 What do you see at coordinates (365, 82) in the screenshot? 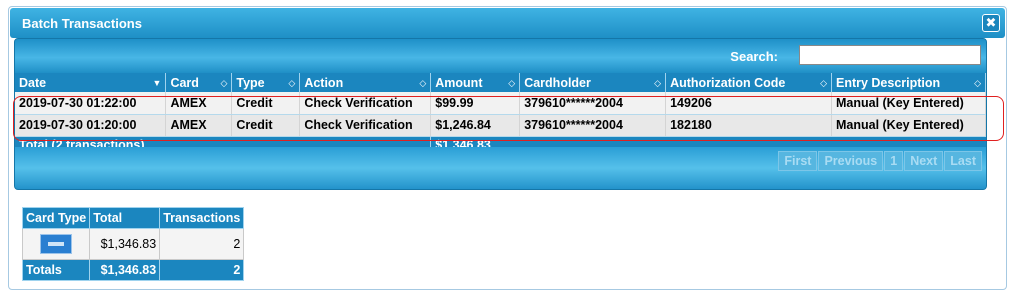
I see `column-header-action: Action ◇` at bounding box center [365, 82].